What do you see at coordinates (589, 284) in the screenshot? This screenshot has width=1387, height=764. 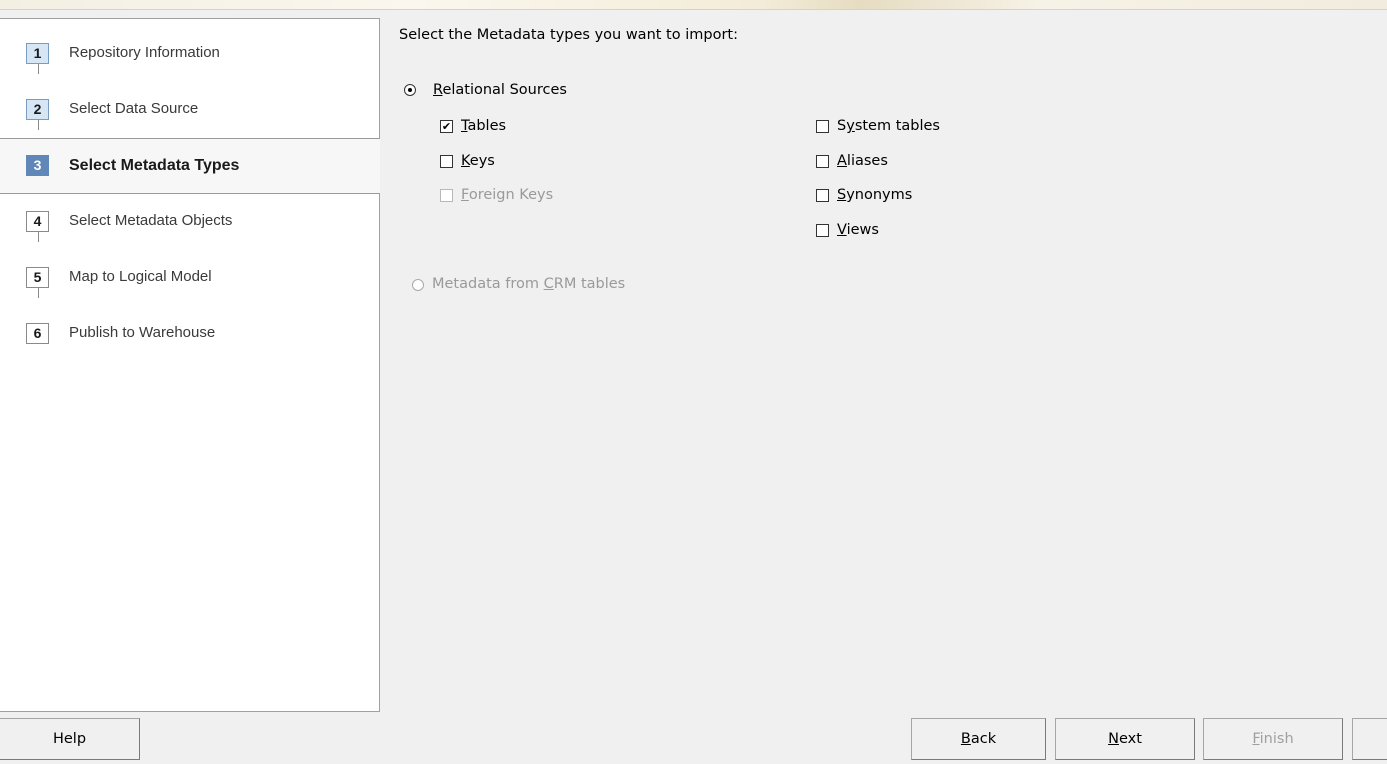 I see `label-text: RM tables` at bounding box center [589, 284].